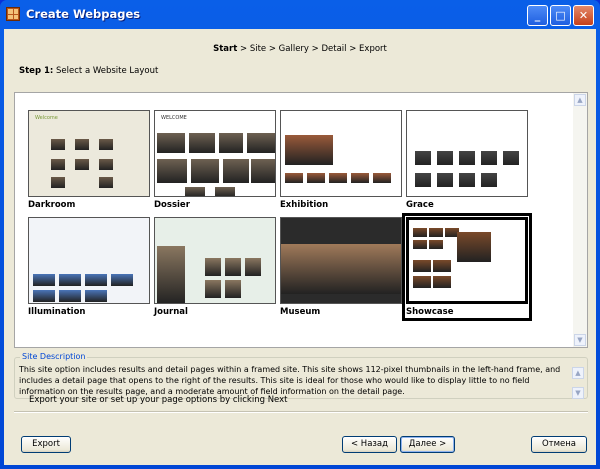 The width and height of the screenshot is (600, 469). Describe the element at coordinates (300, 312) in the screenshot. I see `layout-name: Museum` at that location.